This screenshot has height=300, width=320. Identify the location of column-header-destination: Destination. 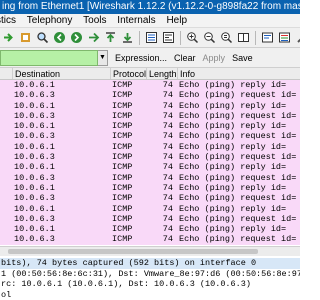
(61, 73).